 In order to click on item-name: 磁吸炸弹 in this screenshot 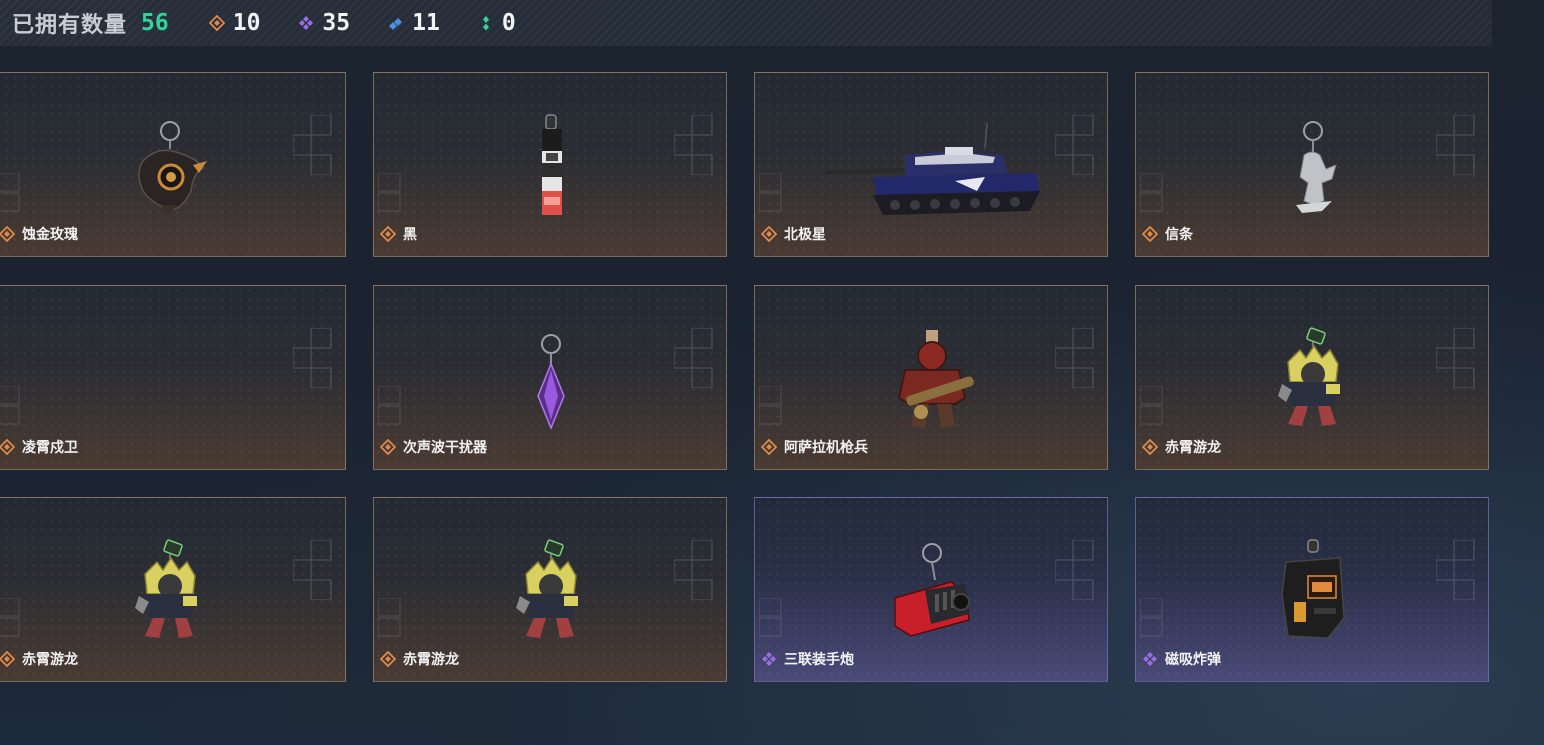, I will do `click(1193, 660)`.